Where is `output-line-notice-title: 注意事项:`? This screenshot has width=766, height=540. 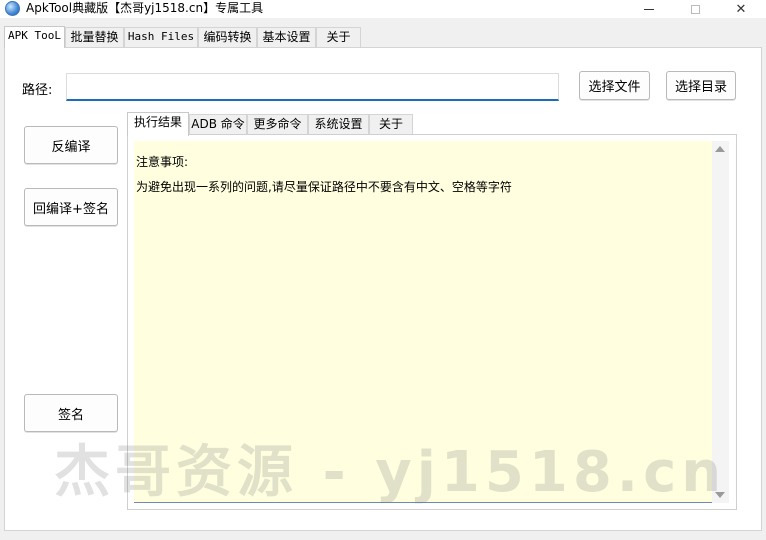
output-line-notice-title: 注意事项: is located at coordinates (162, 162).